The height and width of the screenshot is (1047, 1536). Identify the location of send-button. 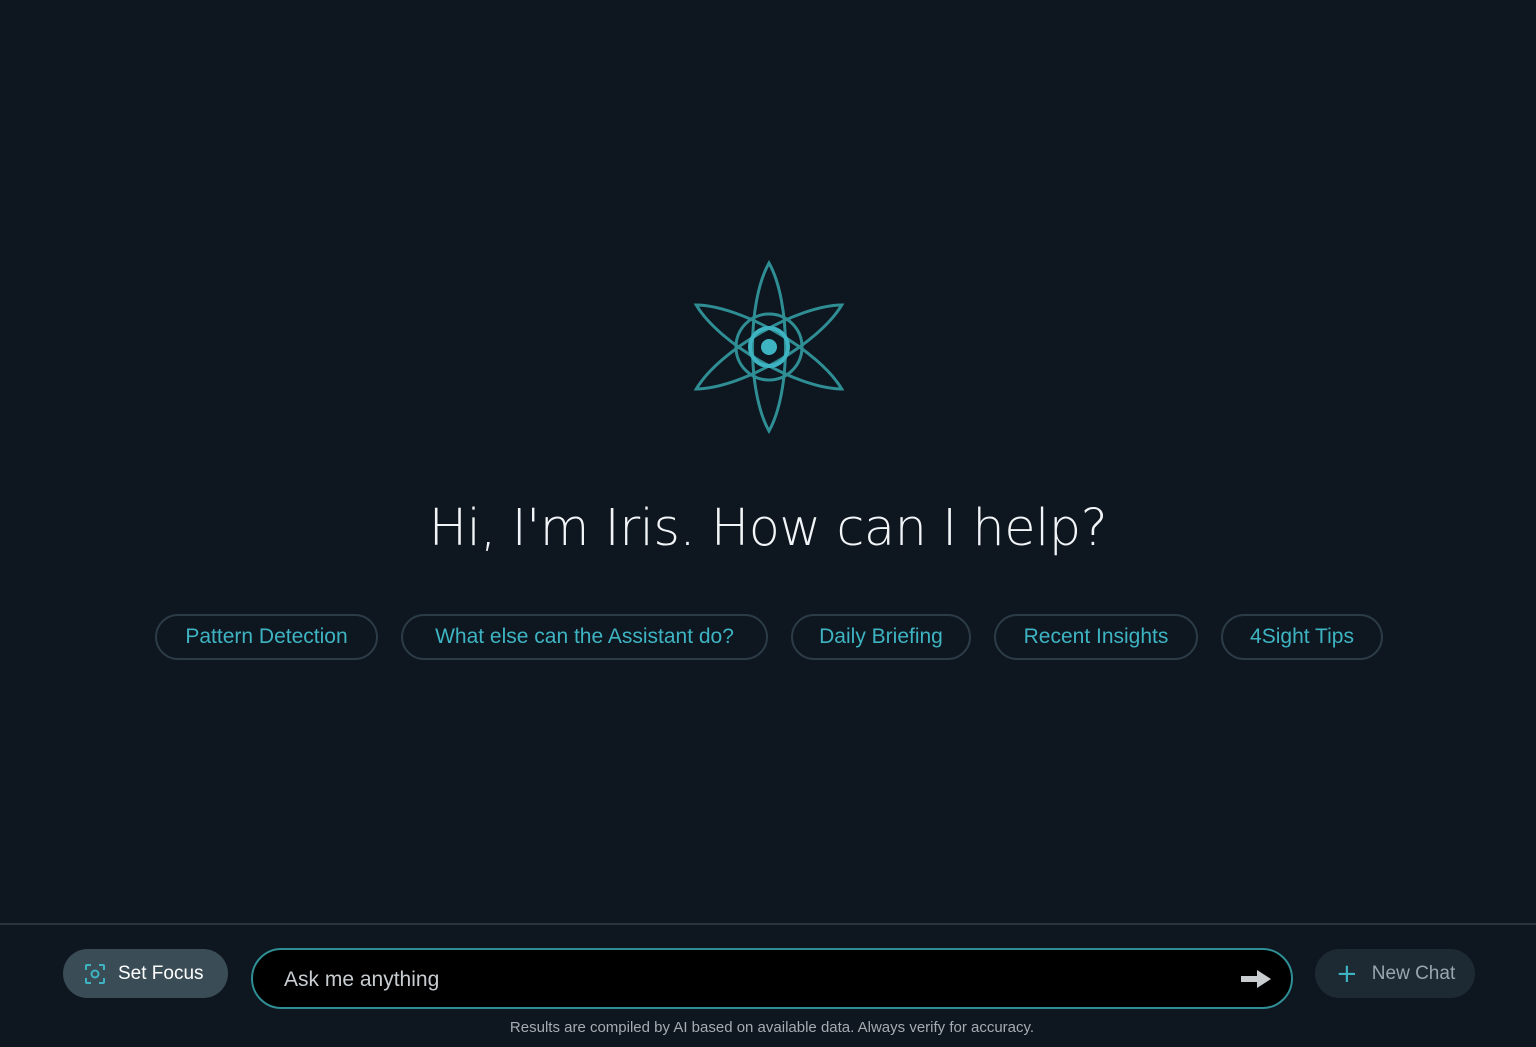
(1256, 979).